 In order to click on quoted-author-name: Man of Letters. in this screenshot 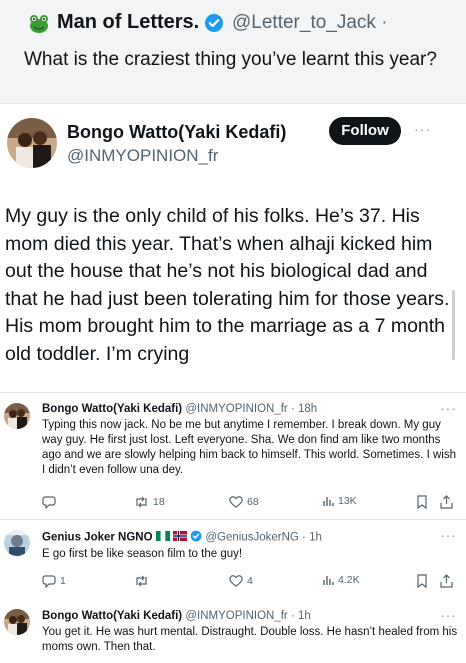, I will do `click(128, 22)`.